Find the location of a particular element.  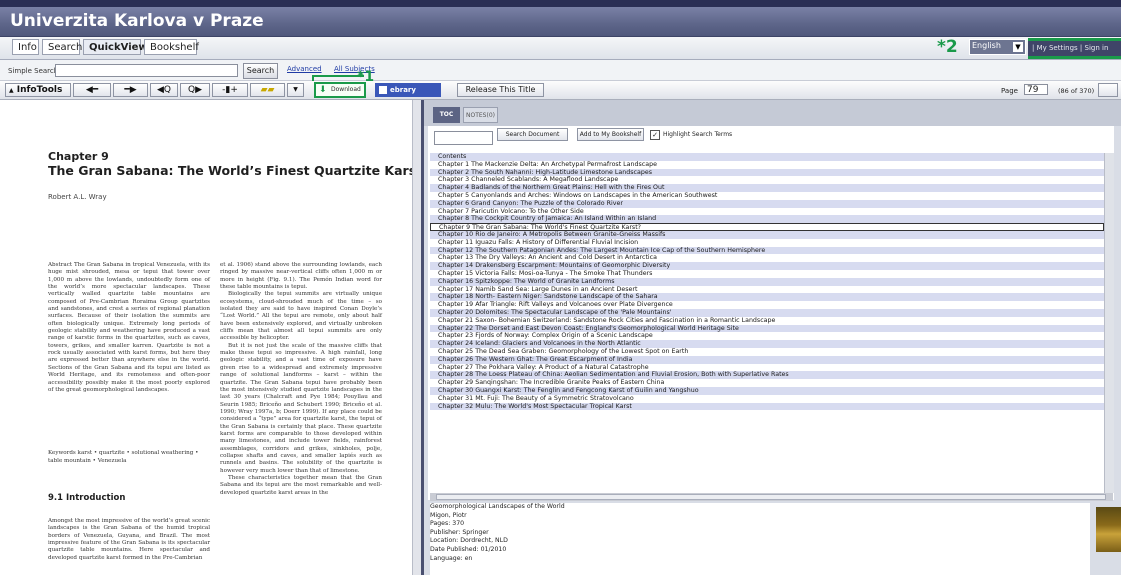

zoom-out-icon: ◀Q is located at coordinates (164, 90).